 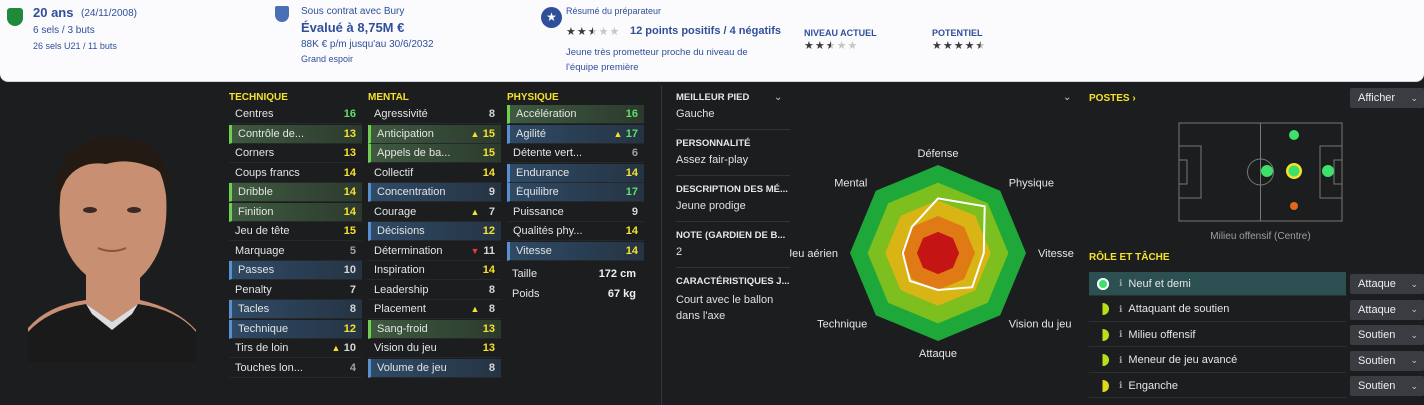 I want to click on role-name: Neuf et demi, so click(x=1159, y=283).